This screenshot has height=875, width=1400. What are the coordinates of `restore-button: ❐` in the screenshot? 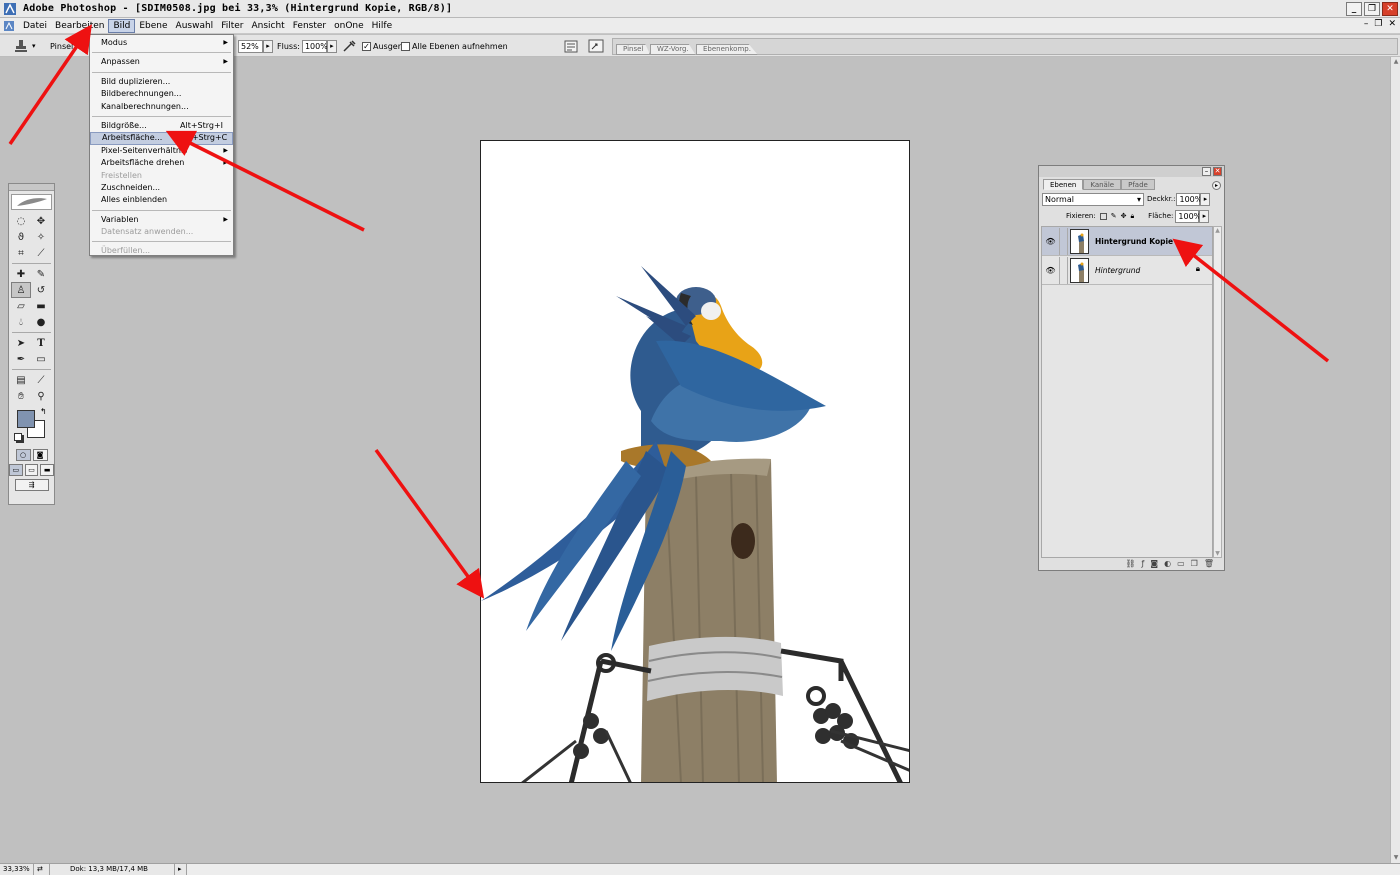 It's located at (1372, 9).